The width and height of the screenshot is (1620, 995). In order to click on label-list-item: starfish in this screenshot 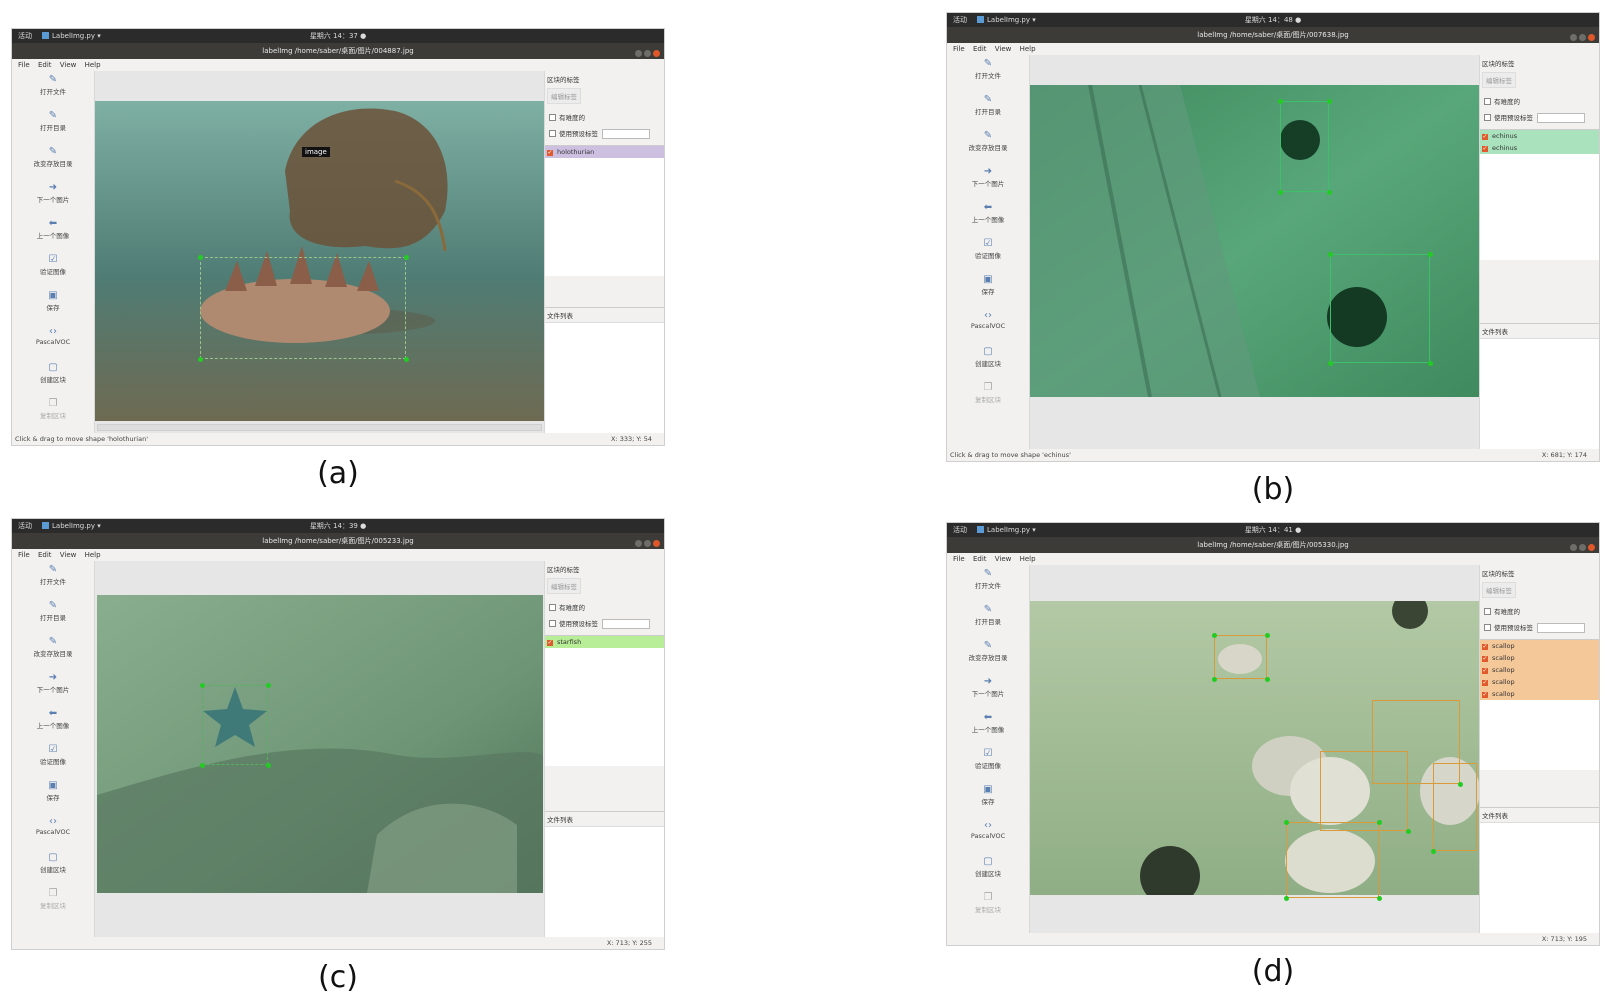, I will do `click(604, 642)`.